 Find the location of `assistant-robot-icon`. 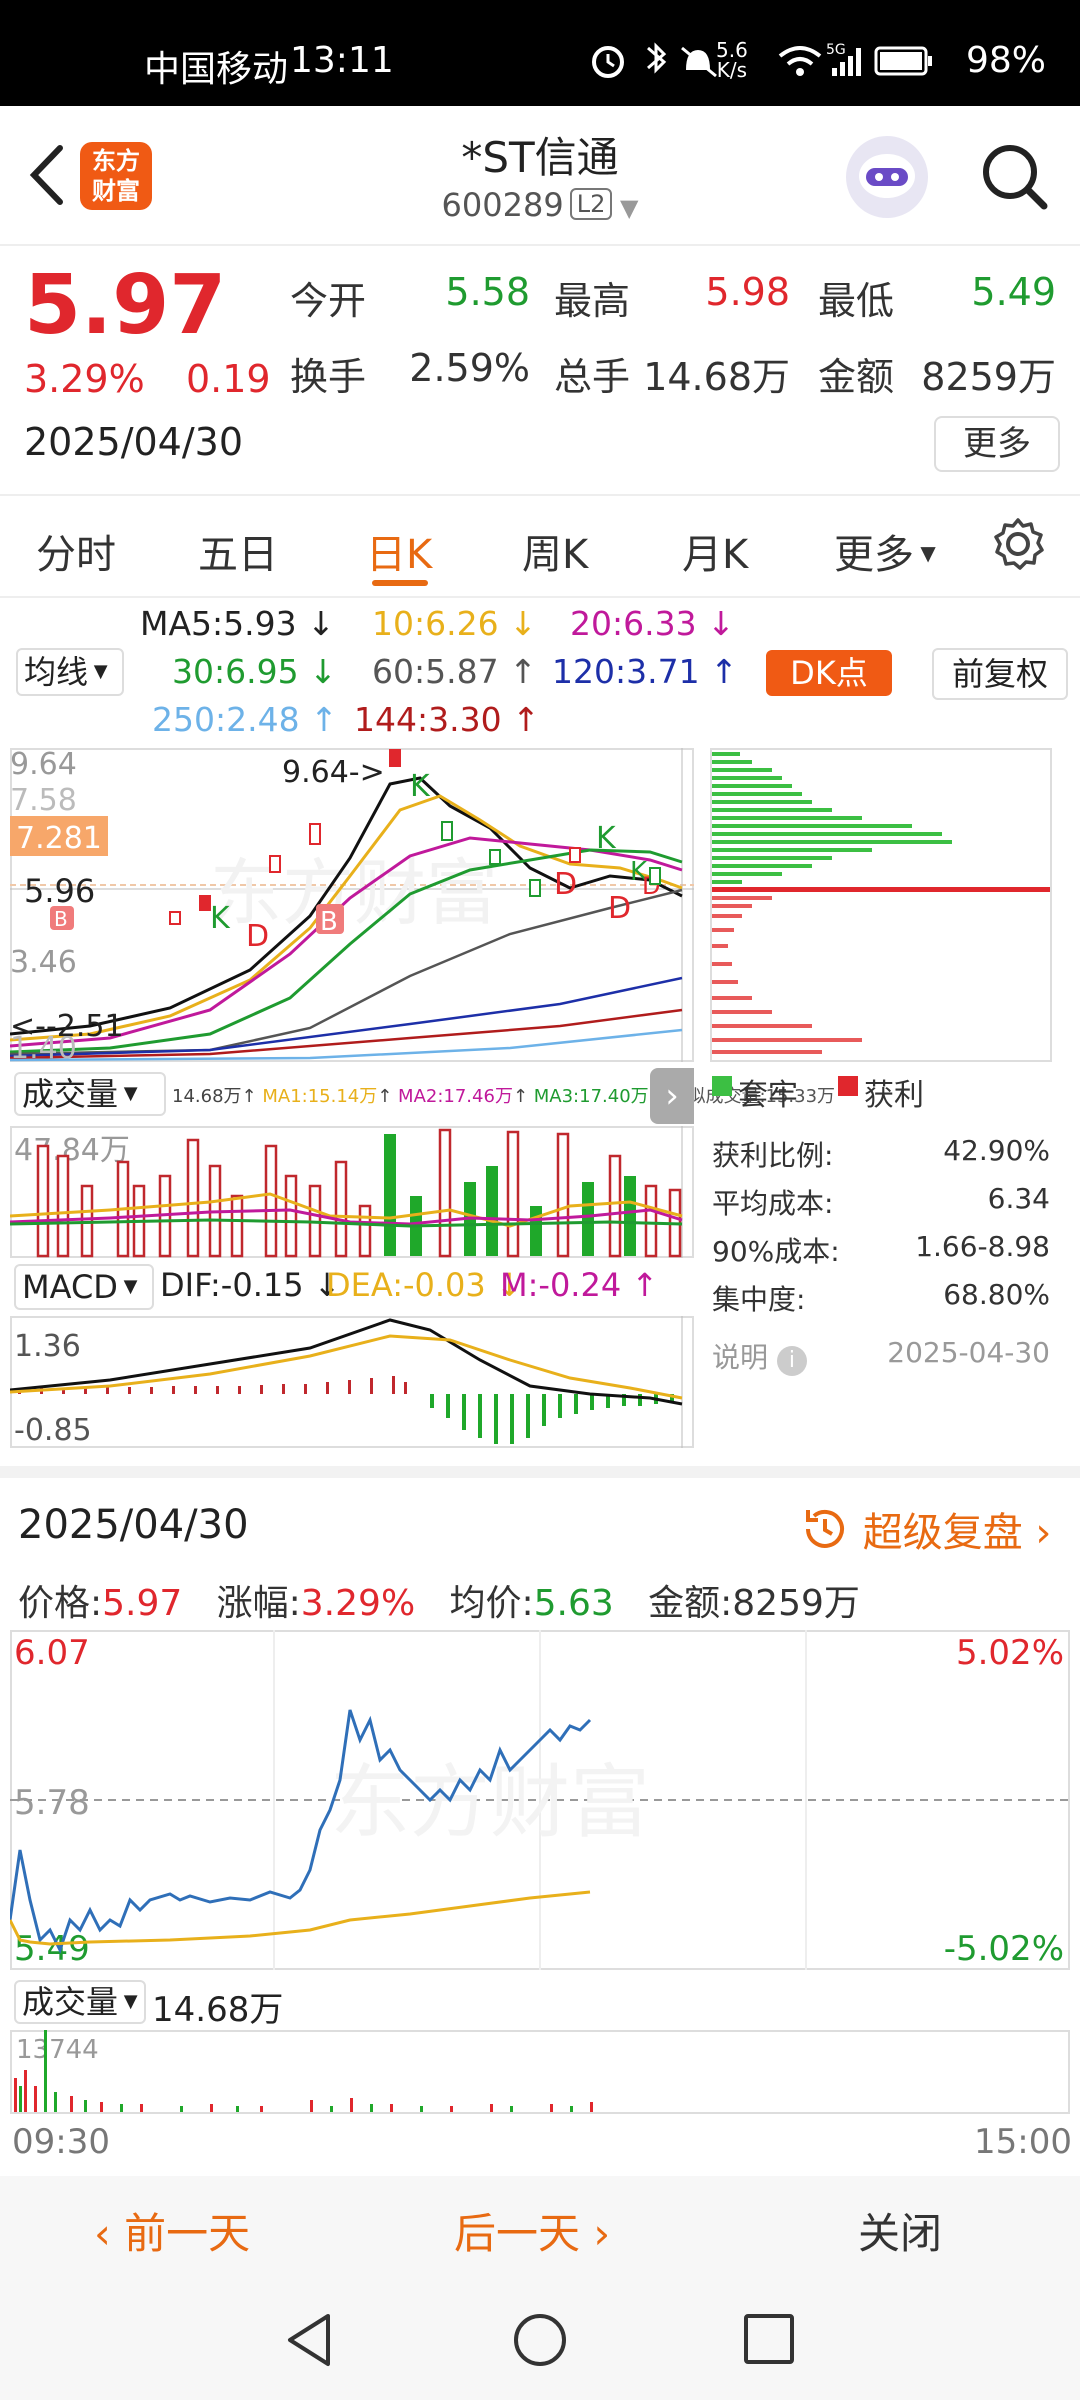

assistant-robot-icon is located at coordinates (887, 177).